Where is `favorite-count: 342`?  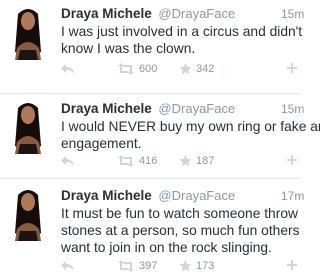
favorite-count: 342 is located at coordinates (205, 69).